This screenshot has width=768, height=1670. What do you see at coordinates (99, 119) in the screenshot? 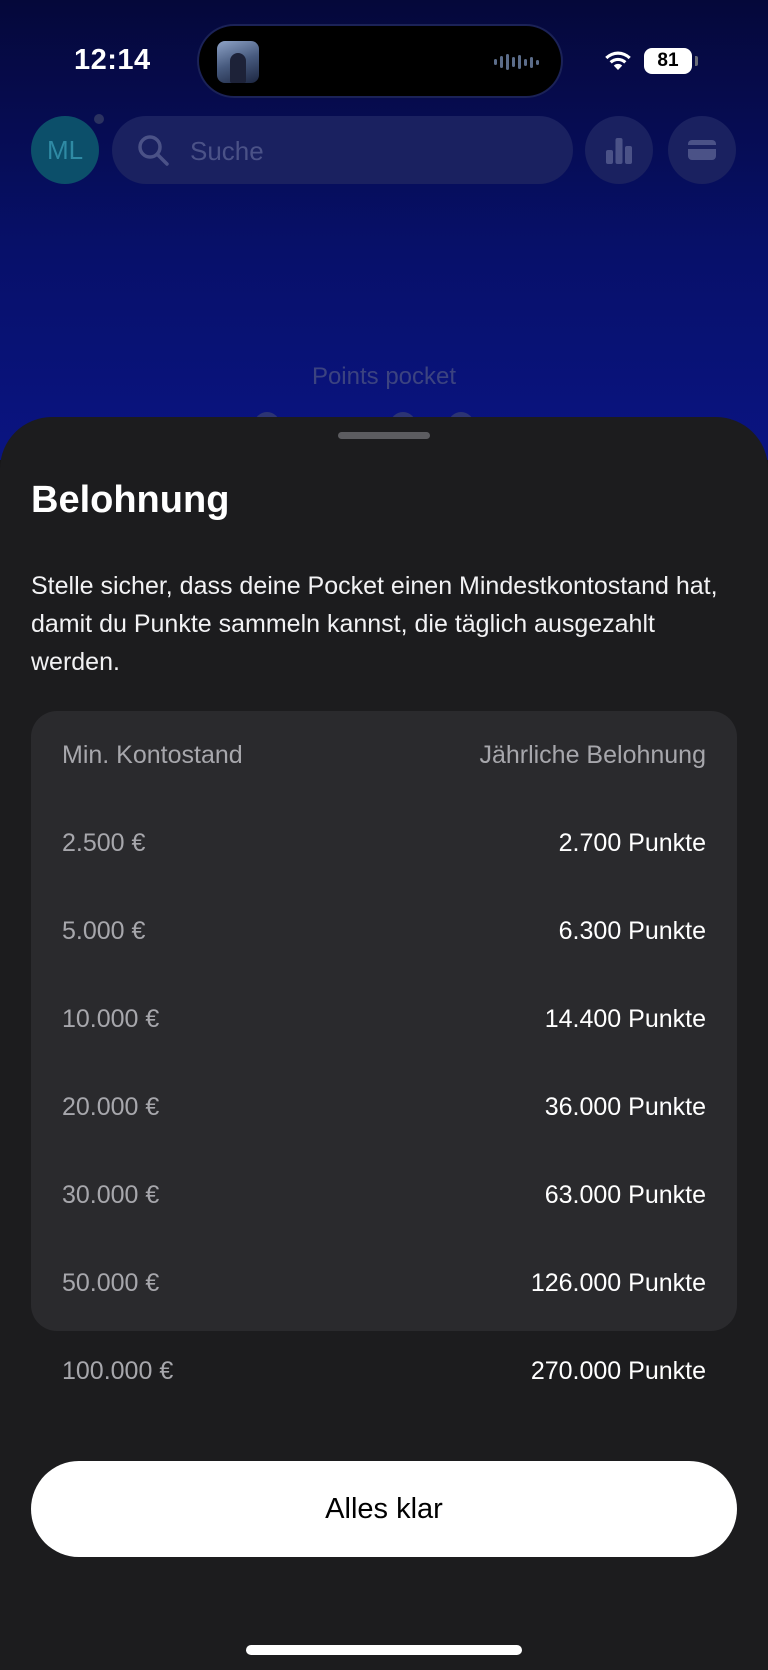
I see `notification-dot` at bounding box center [99, 119].